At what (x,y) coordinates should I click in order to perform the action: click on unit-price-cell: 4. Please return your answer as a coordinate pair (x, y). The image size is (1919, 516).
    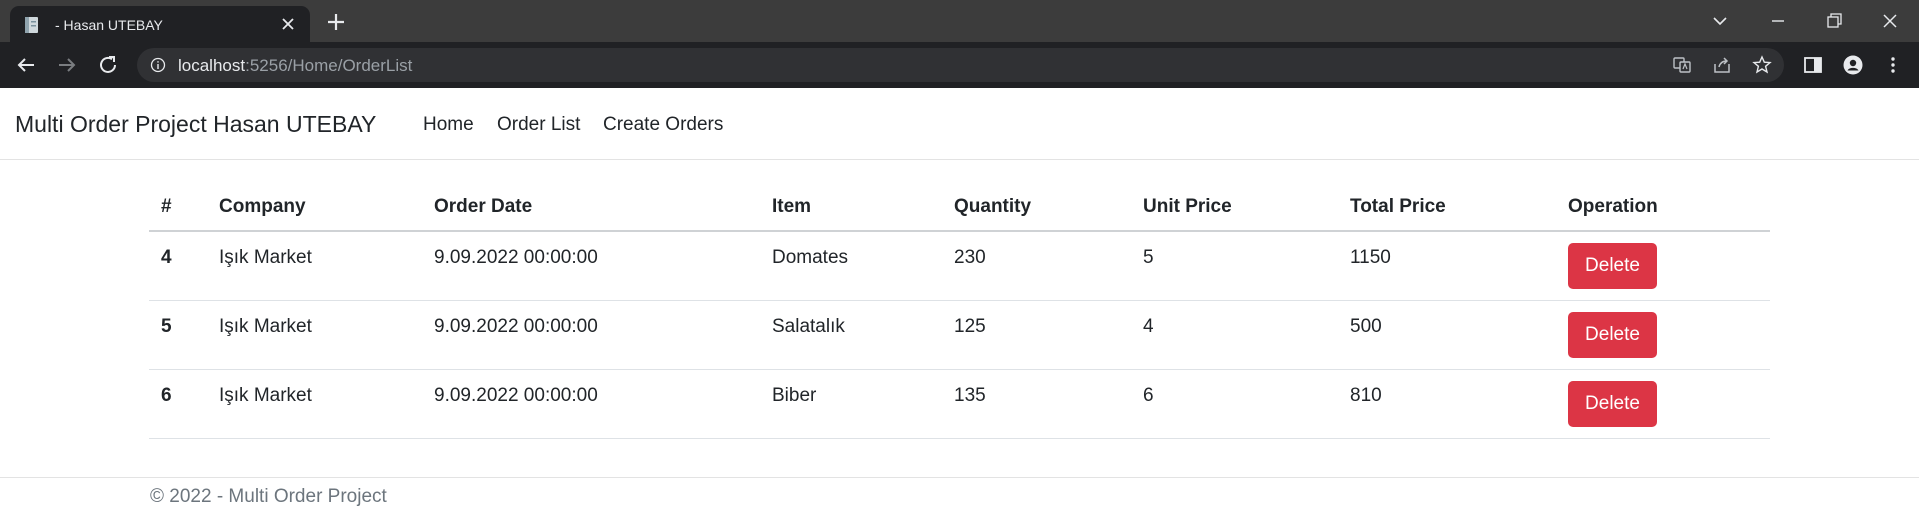
    Looking at the image, I should click on (1234, 335).